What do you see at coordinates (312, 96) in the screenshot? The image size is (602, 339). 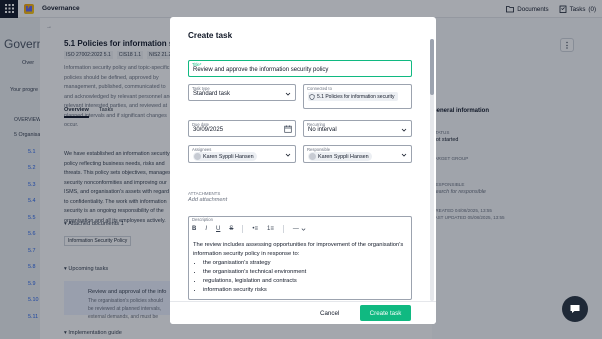 I see `shield-icon` at bounding box center [312, 96].